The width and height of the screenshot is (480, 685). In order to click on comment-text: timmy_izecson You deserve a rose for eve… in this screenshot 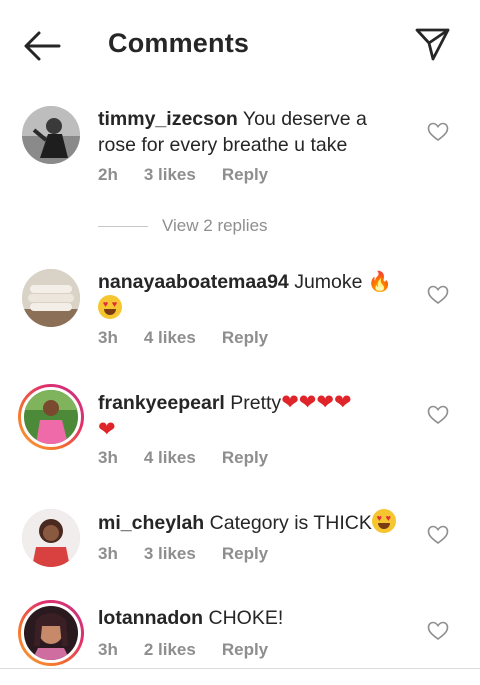, I will do `click(250, 132)`.